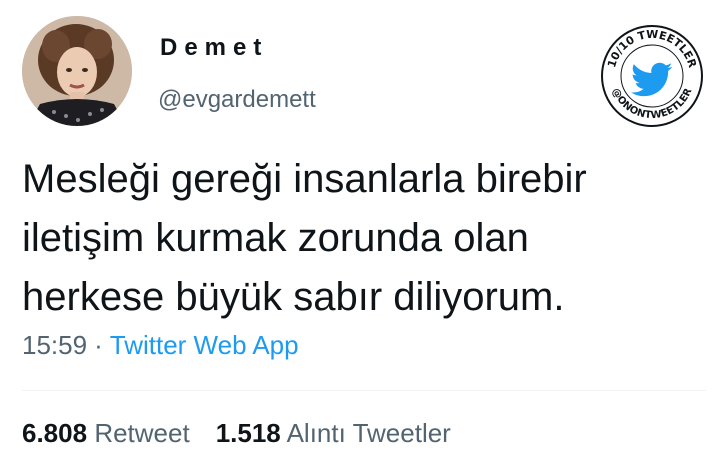 The image size is (727, 475). What do you see at coordinates (652, 76) in the screenshot?
I see `watermark-badge: 10/10 TWEETLER @ONONTWEETLER` at bounding box center [652, 76].